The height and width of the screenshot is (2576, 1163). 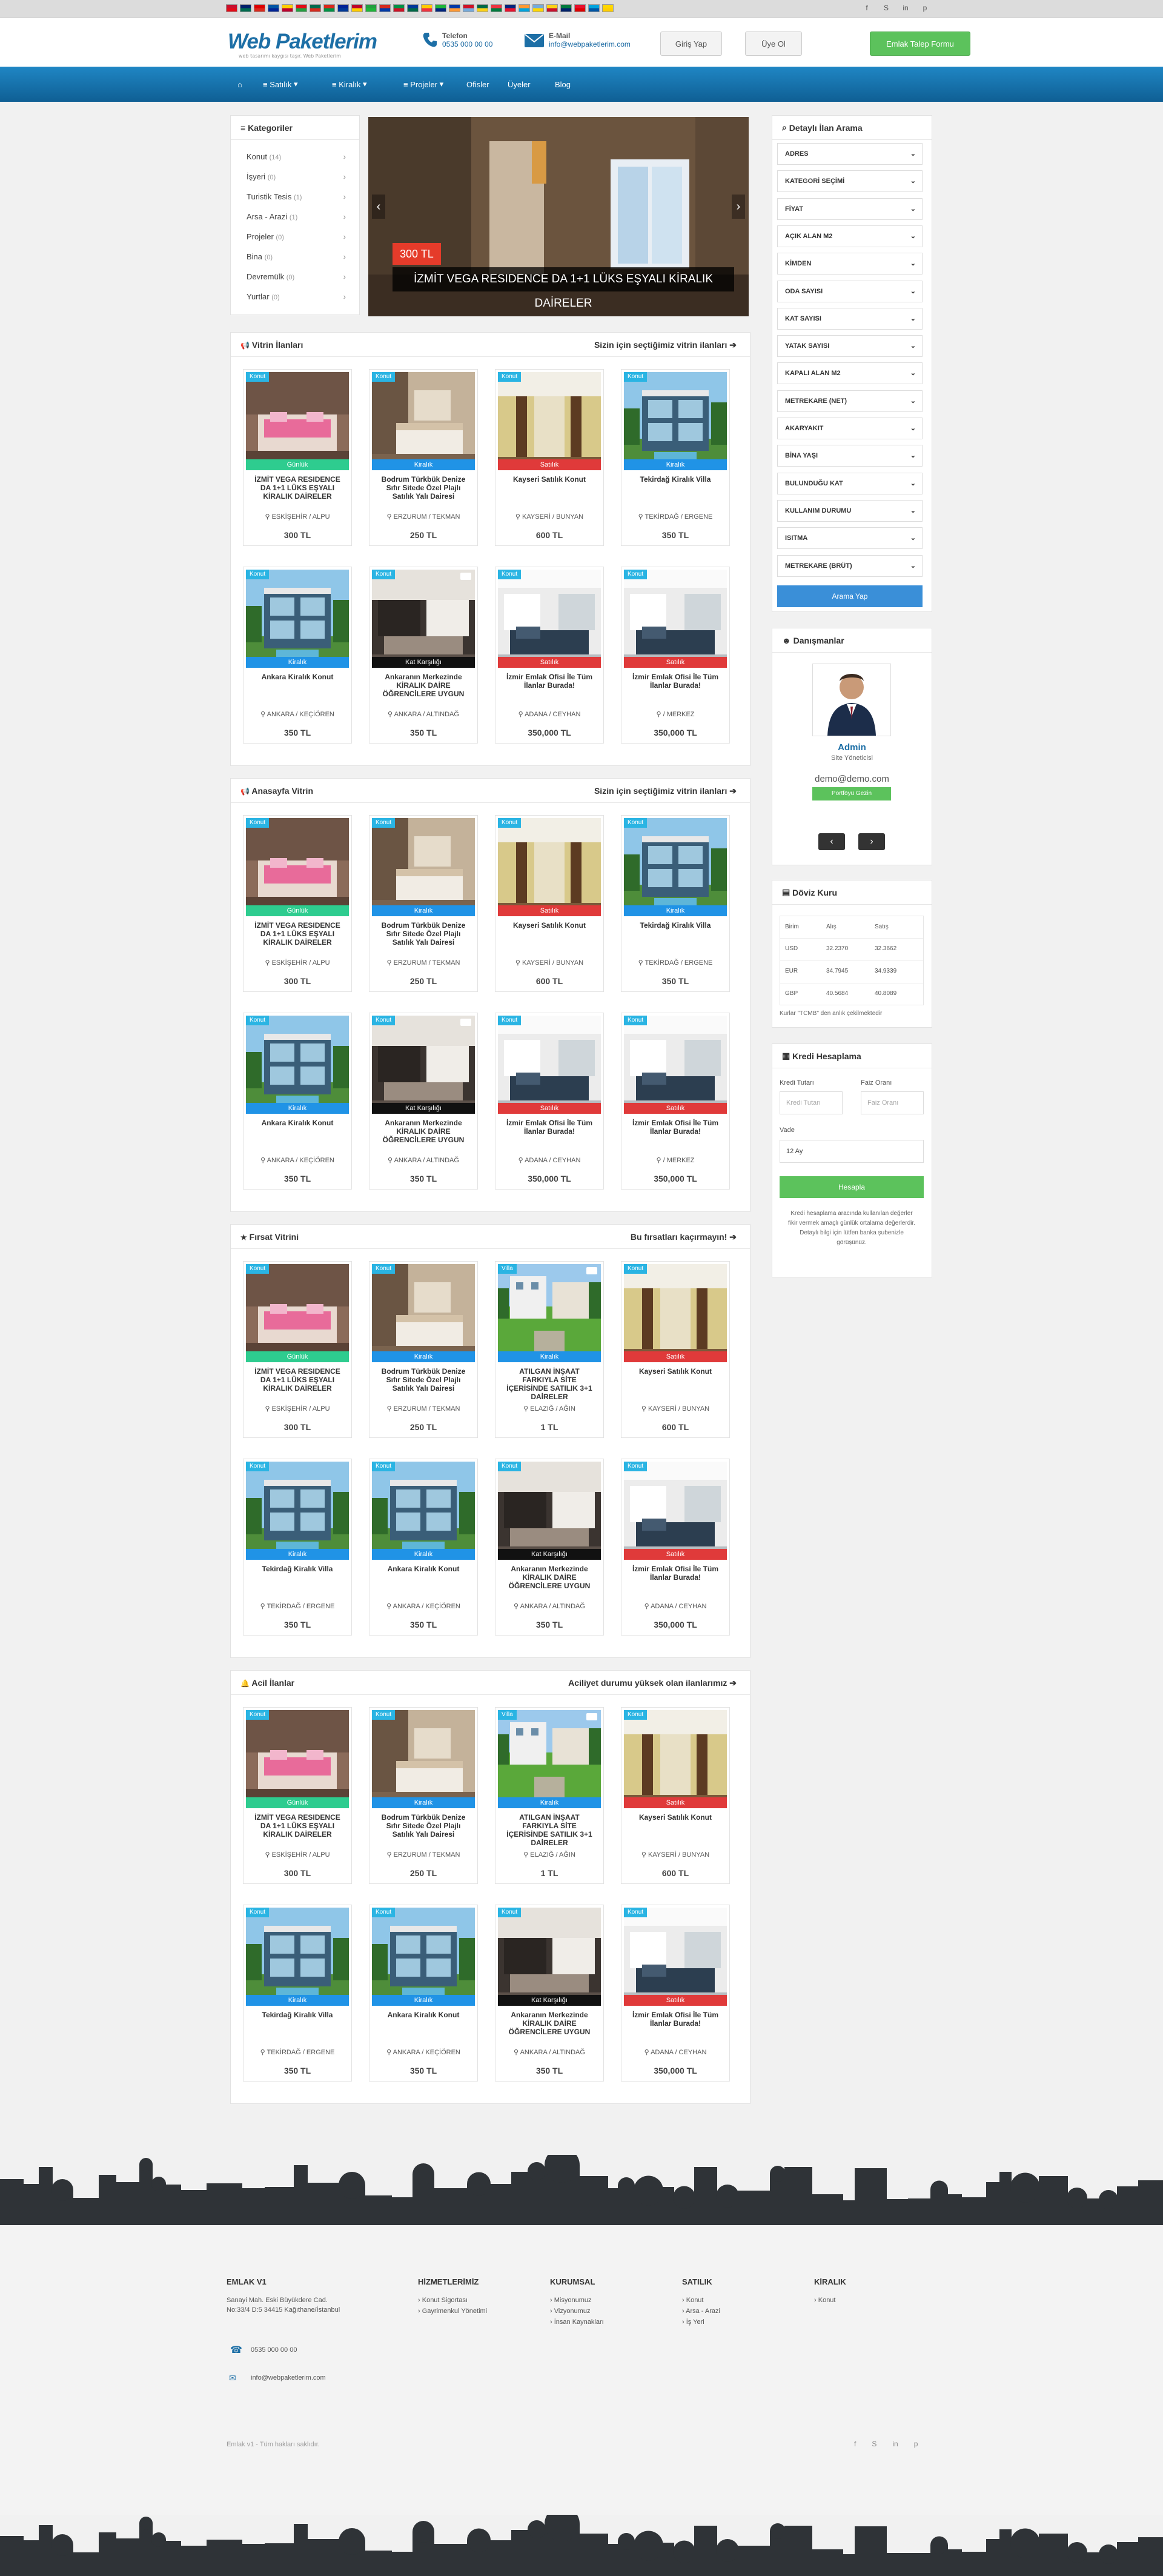 I want to click on category-item: Arsa - Arazi (1) ›, so click(x=296, y=216).